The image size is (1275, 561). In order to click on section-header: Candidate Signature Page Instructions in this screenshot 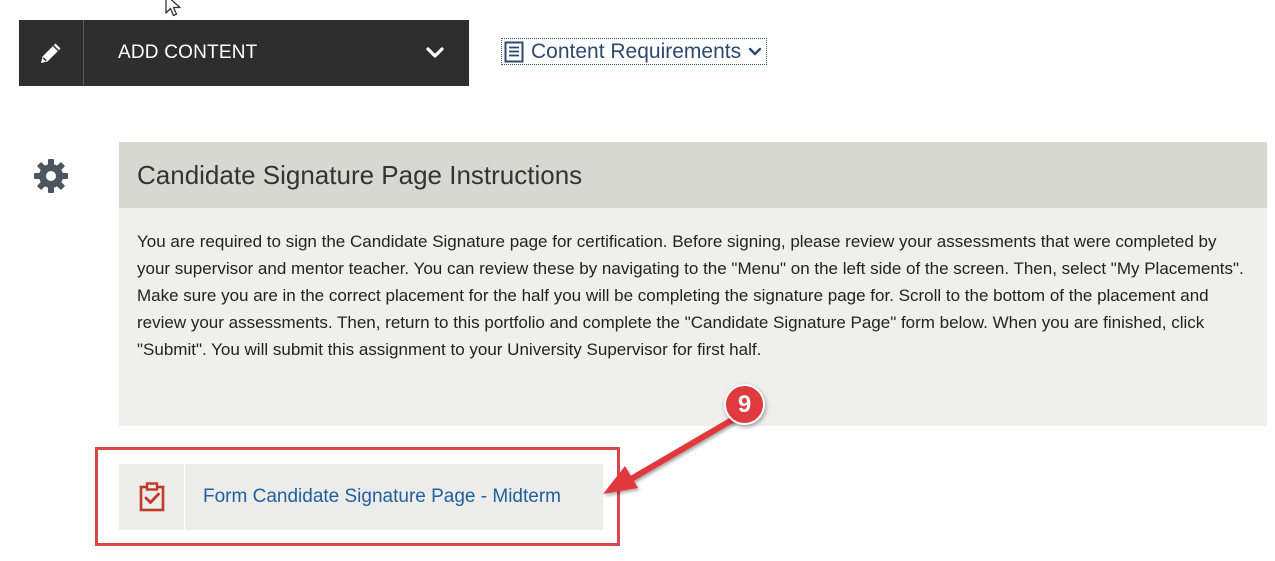, I will do `click(693, 175)`.